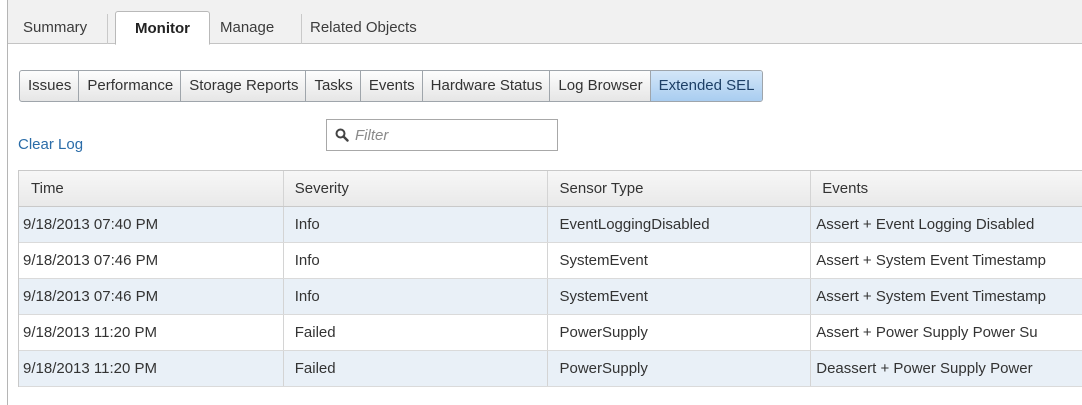  I want to click on column-header-time: Time, so click(151, 188).